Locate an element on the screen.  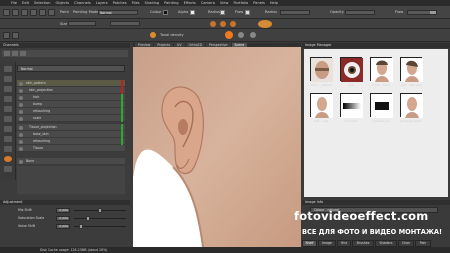
burn-tool-icon is located at coordinates (8, 139).